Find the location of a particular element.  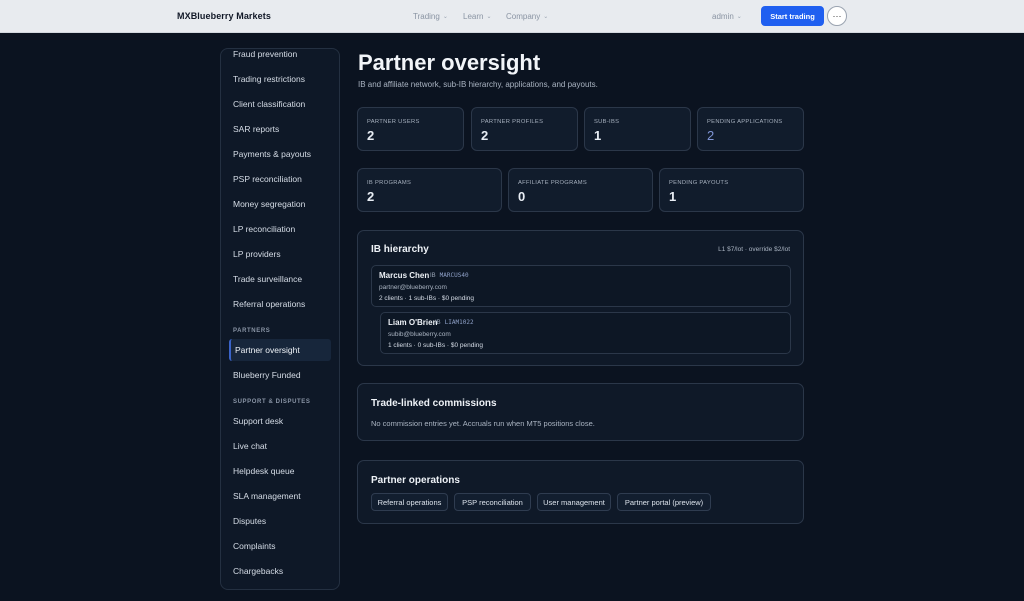

sidebar-item-support-desk: Support desk is located at coordinates (258, 421).